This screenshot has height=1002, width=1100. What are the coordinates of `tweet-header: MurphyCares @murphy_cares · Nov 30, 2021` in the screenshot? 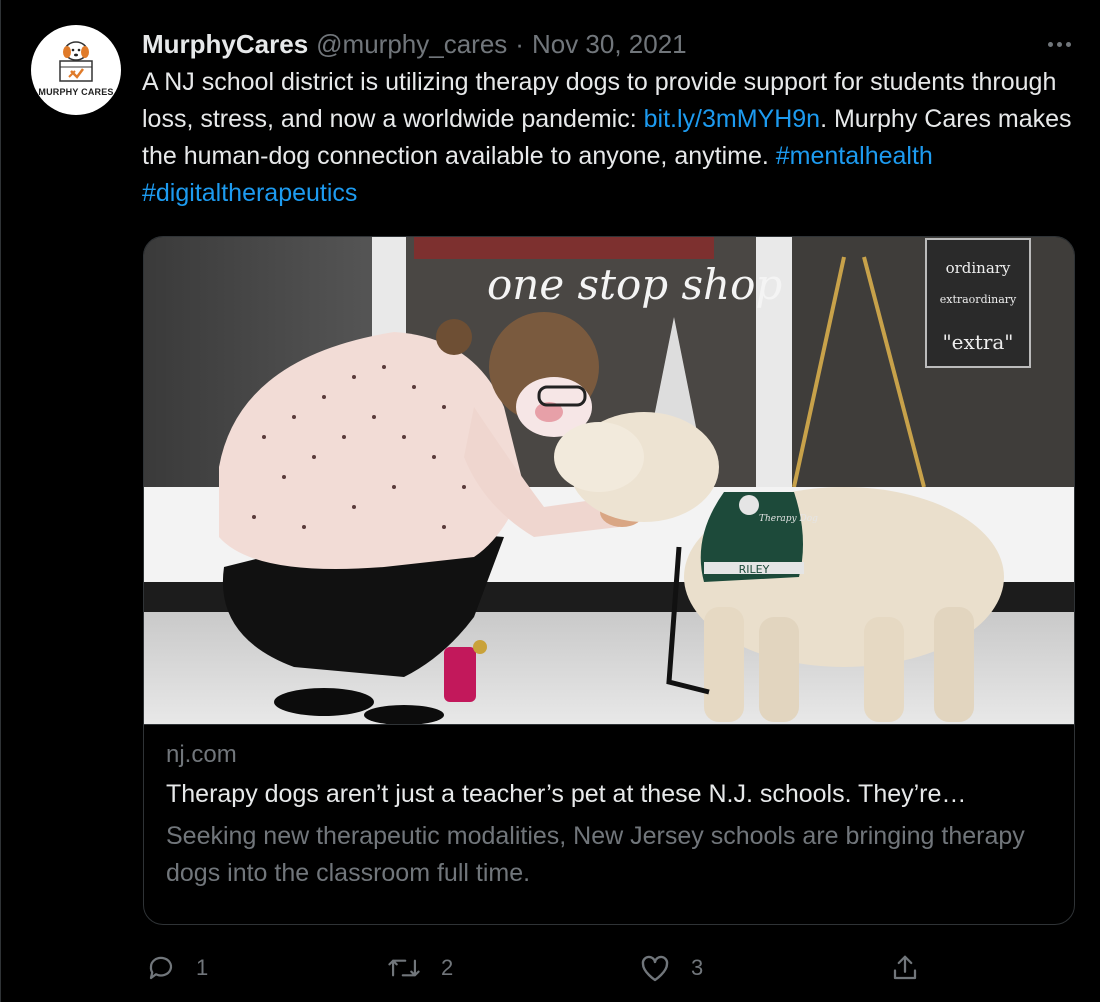 It's located at (414, 44).